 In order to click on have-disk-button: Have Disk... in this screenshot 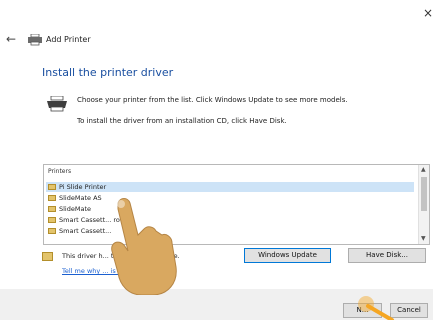, I will do `click(387, 255)`.